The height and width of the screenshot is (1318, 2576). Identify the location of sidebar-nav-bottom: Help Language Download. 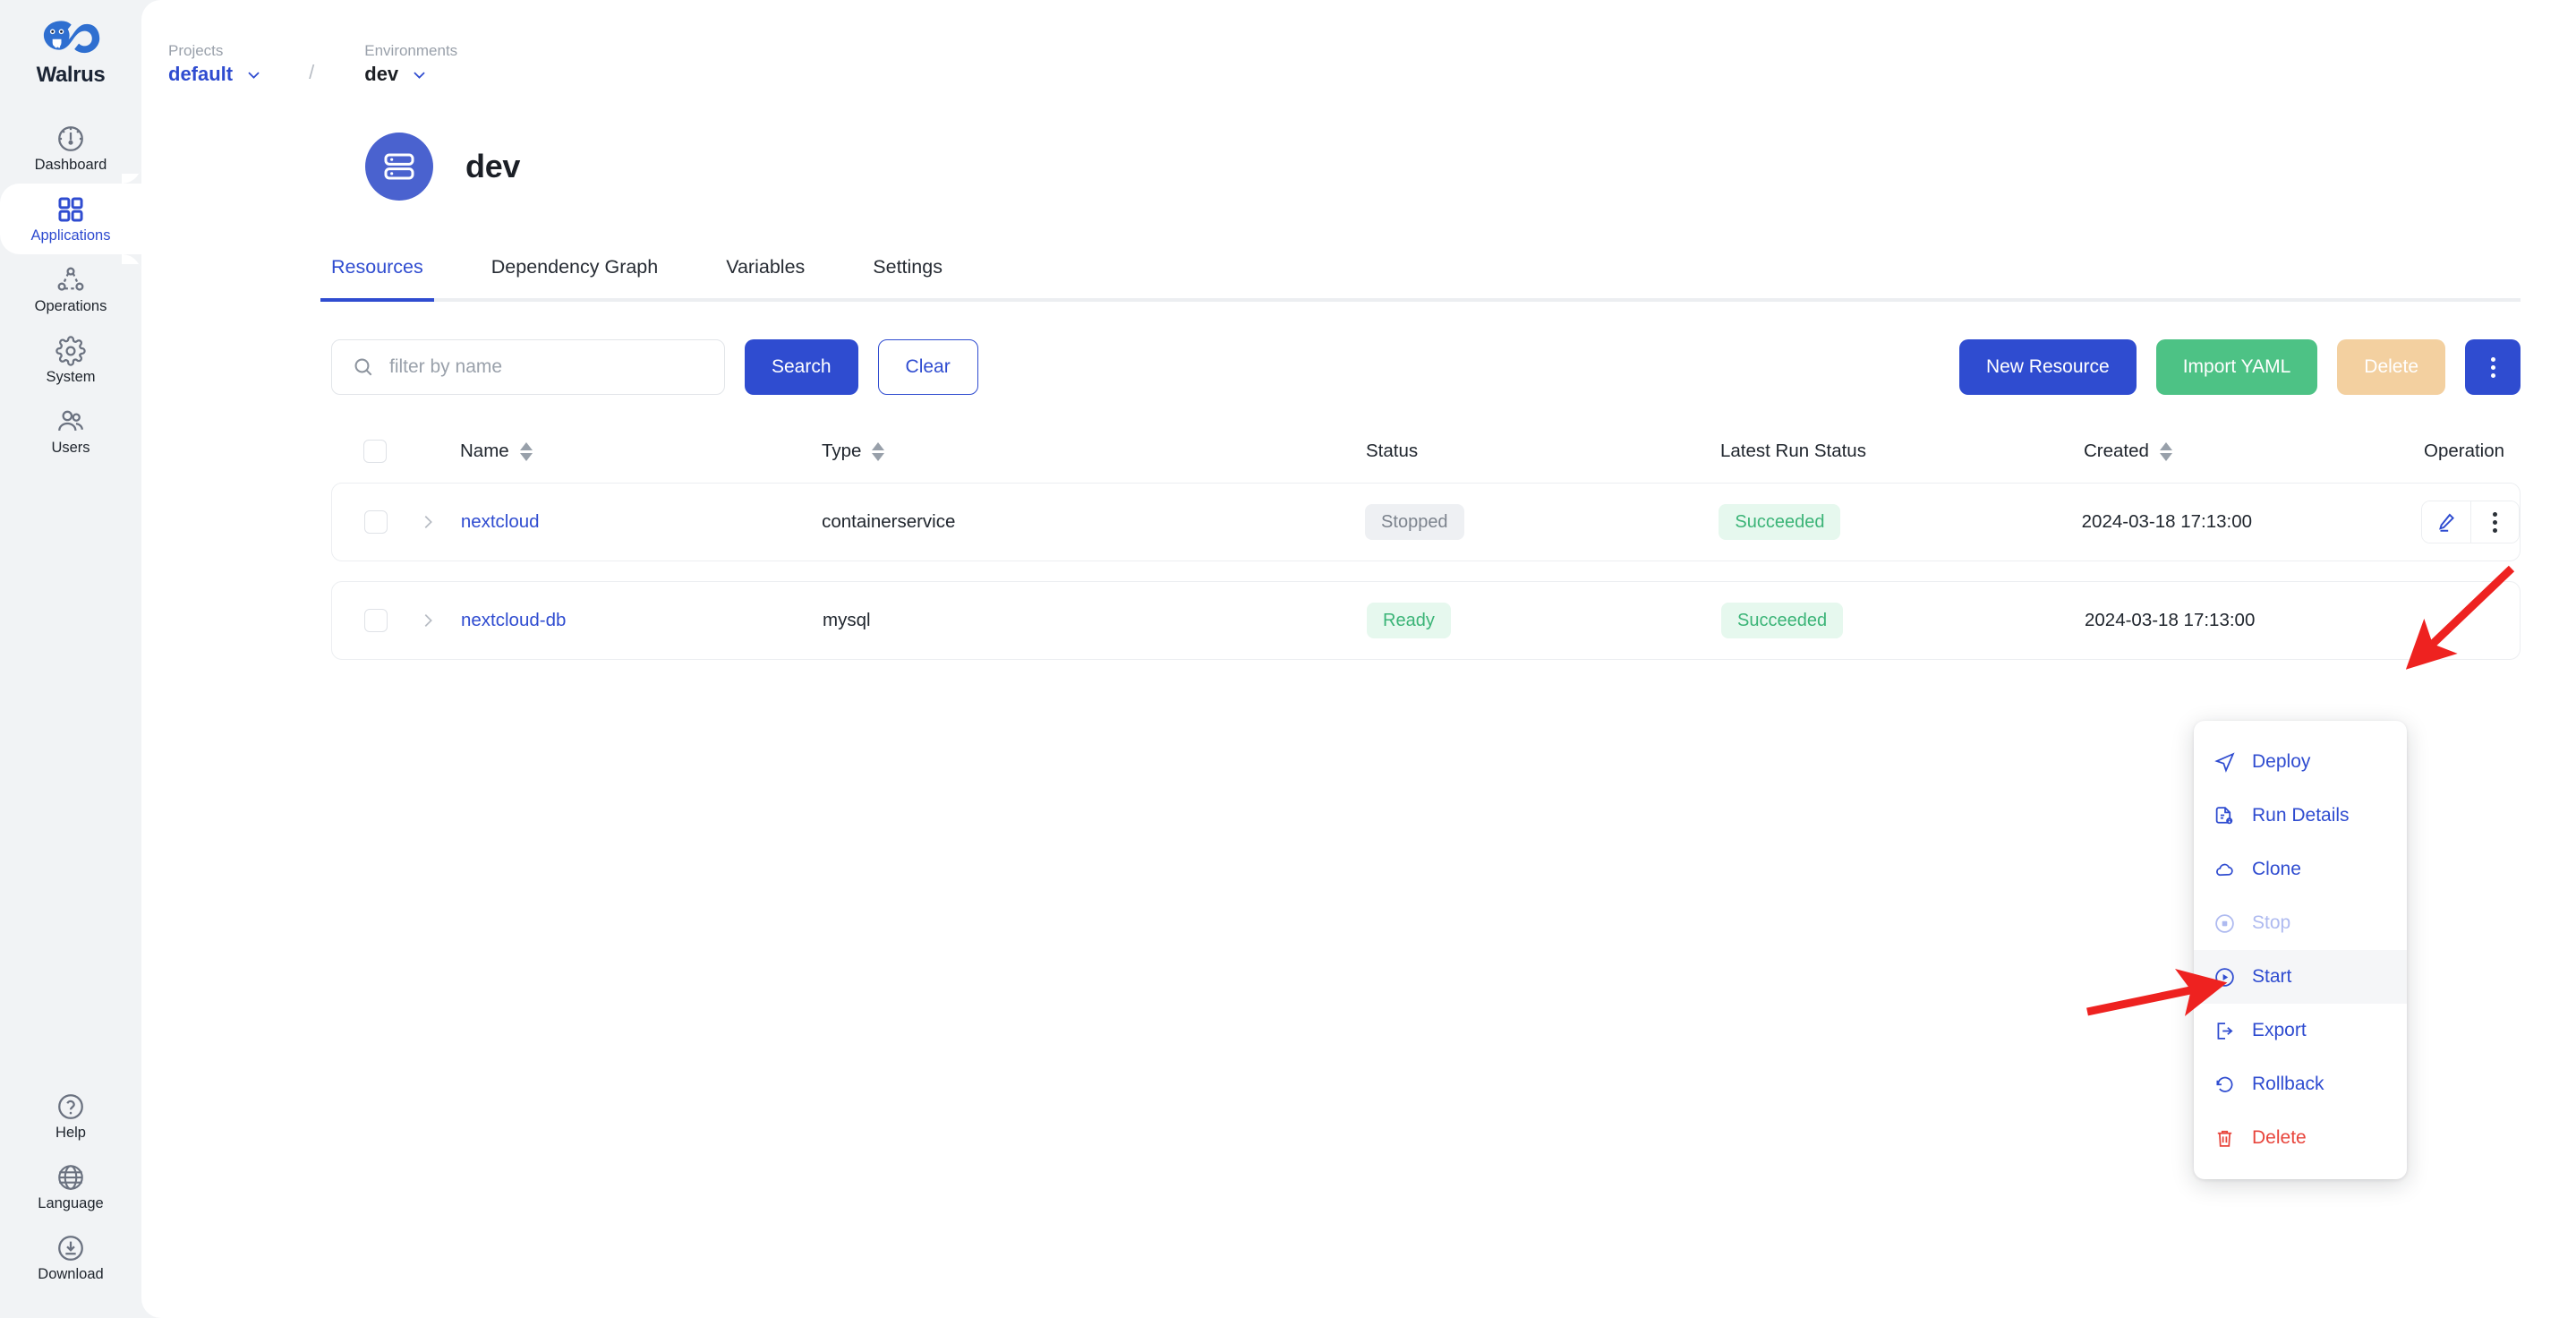
(70, 1187).